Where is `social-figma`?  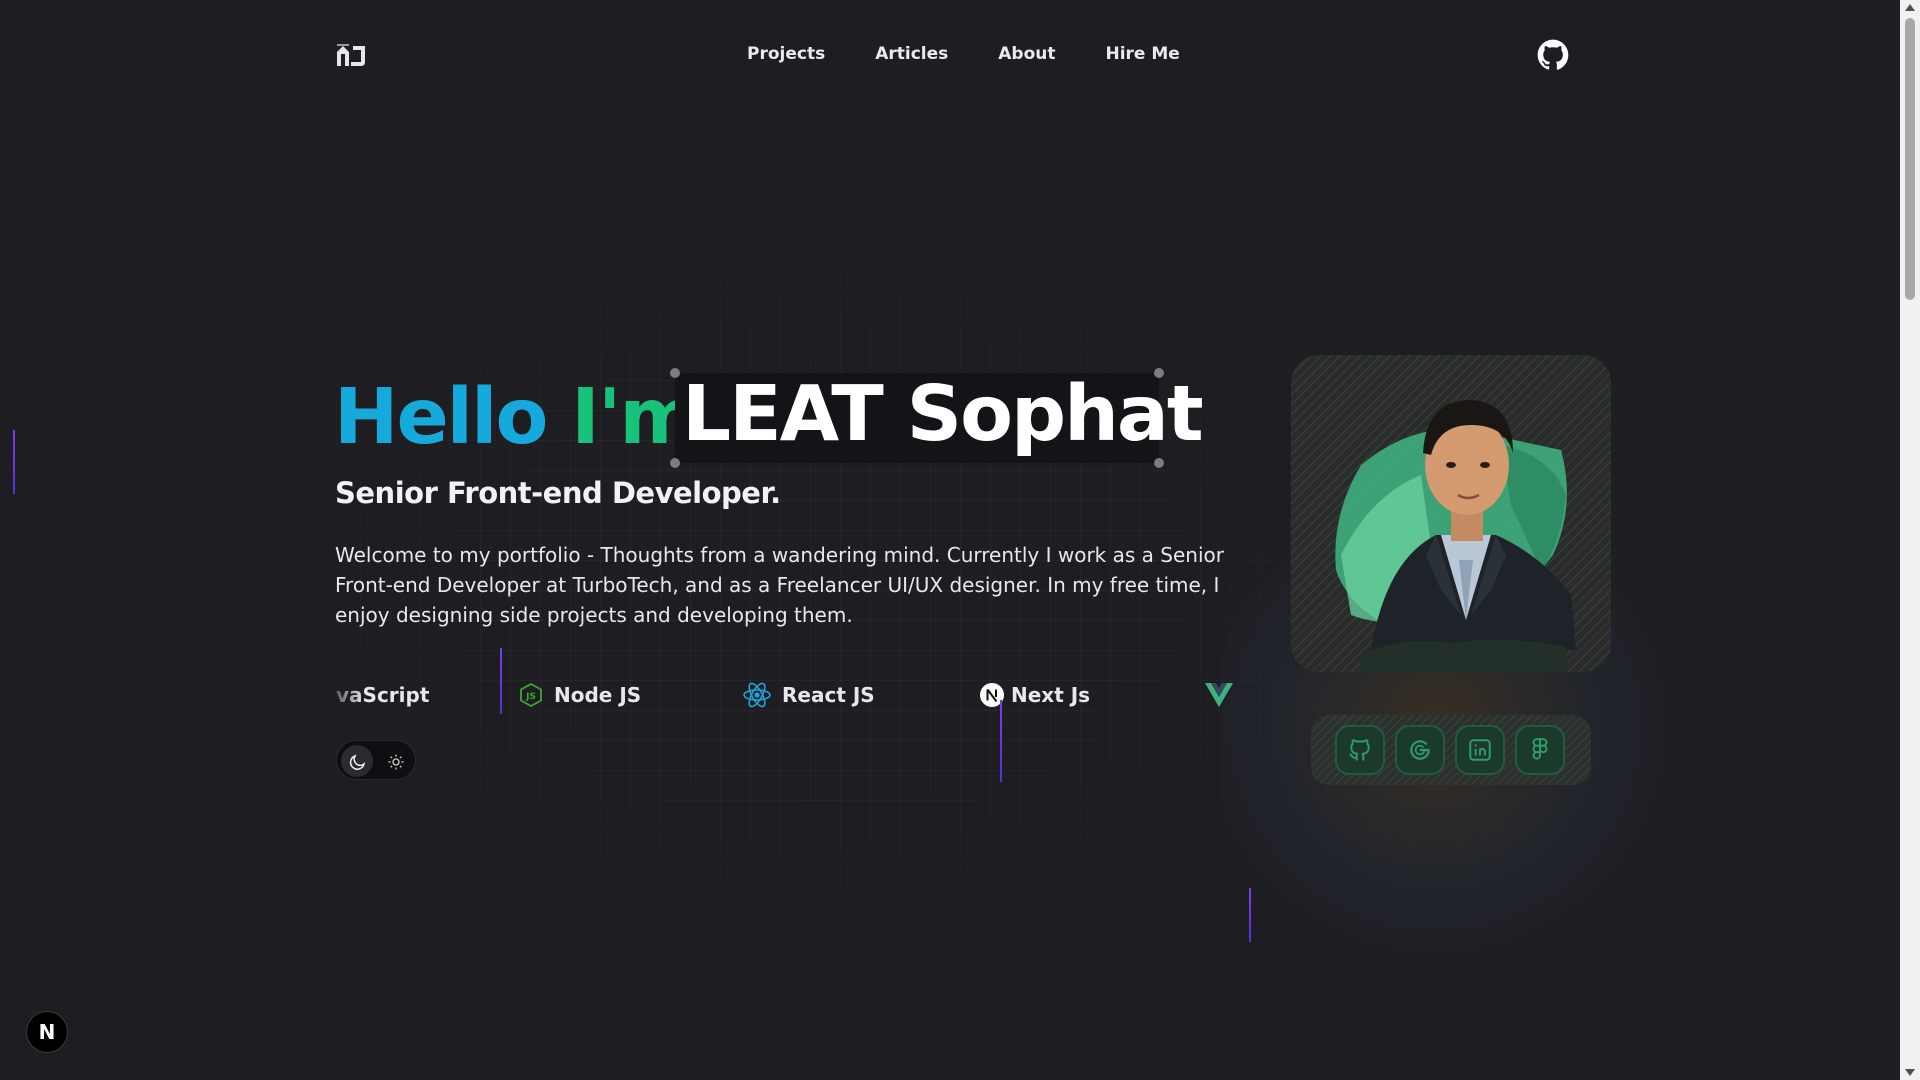
social-figma is located at coordinates (1540, 750).